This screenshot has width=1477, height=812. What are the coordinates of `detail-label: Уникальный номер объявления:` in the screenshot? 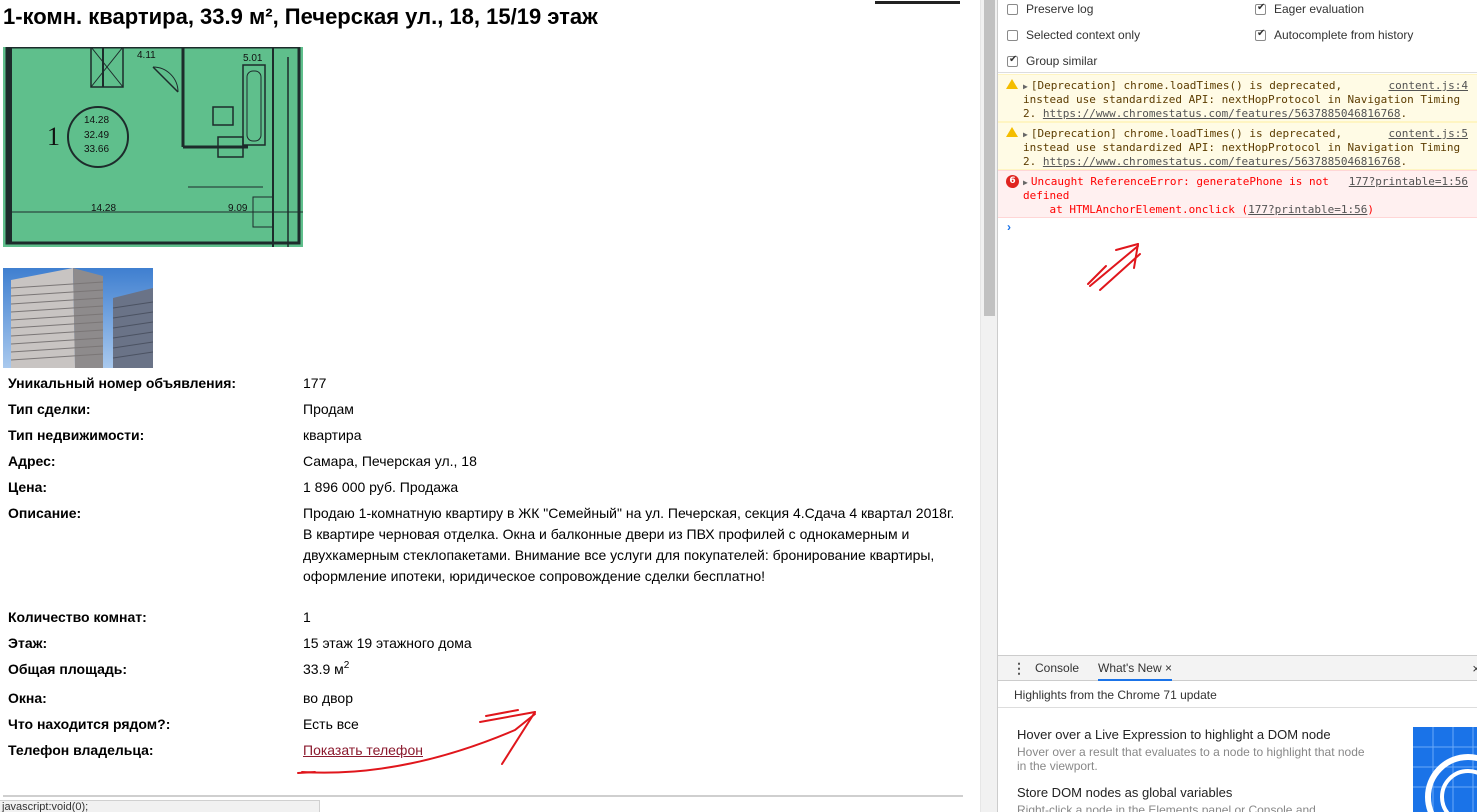 It's located at (122, 383).